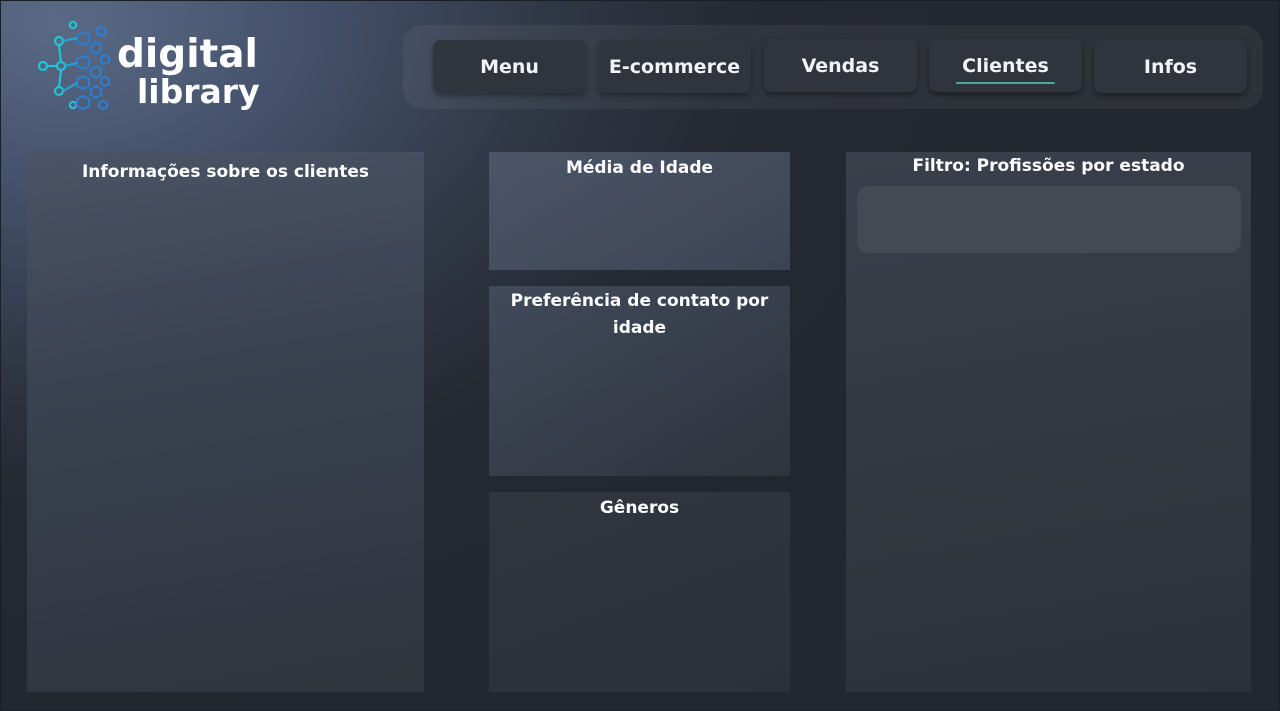 The image size is (1280, 711). I want to click on nav-menu-button: Menu, so click(509, 66).